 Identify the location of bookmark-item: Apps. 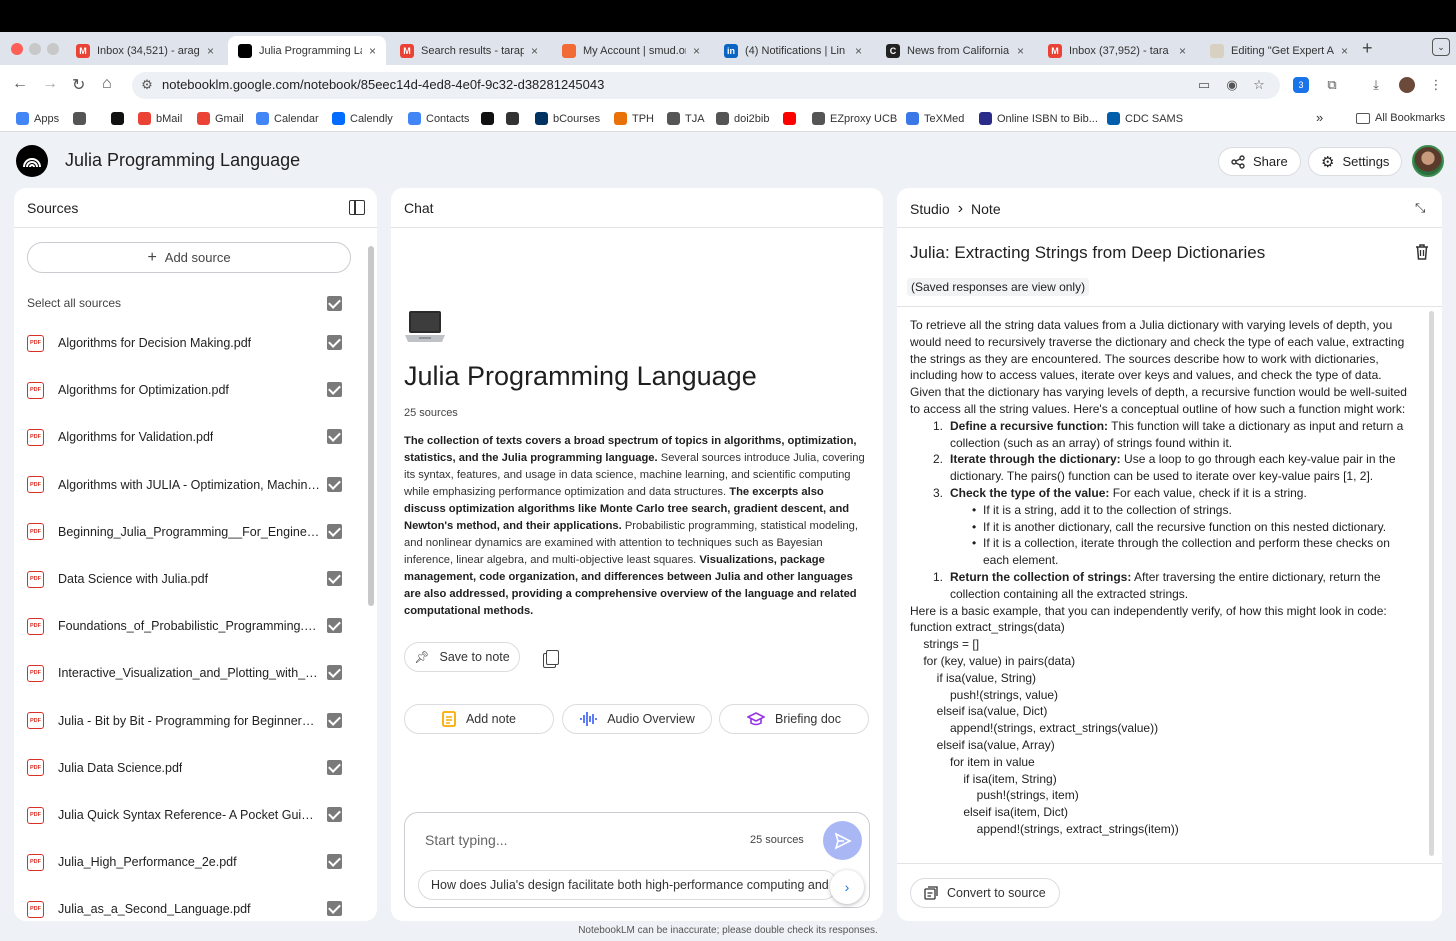
(37, 118).